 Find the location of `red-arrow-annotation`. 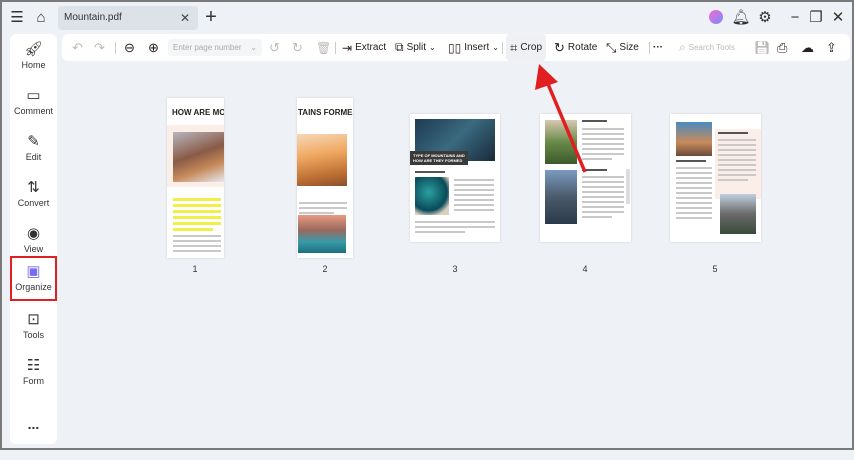

red-arrow-annotation is located at coordinates (561, 118).